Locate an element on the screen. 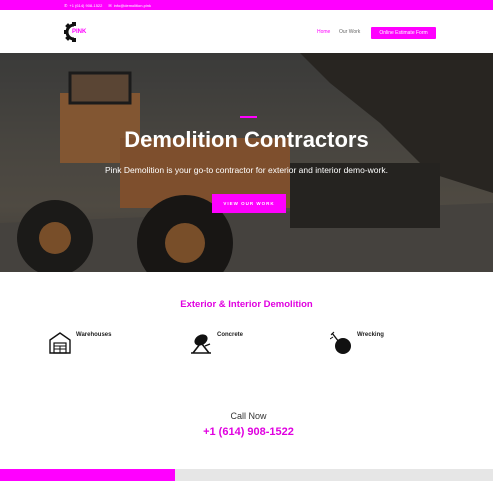 This screenshot has height=481, width=493. warehouse-icon is located at coordinates (60, 343).